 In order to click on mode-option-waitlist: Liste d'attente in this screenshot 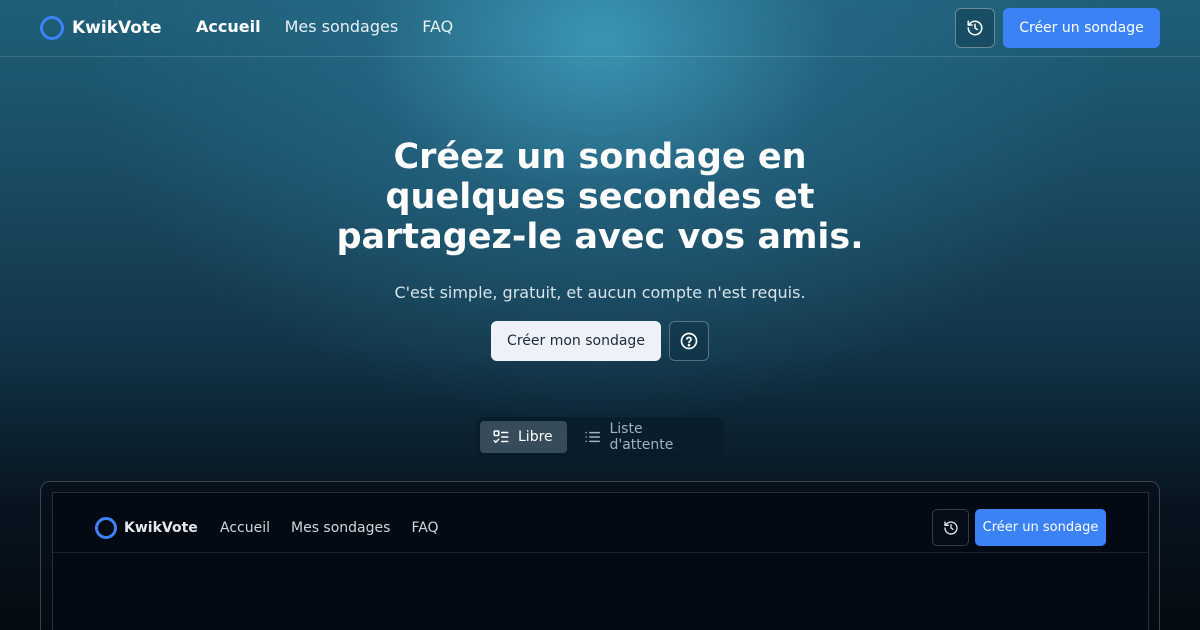, I will do `click(646, 437)`.